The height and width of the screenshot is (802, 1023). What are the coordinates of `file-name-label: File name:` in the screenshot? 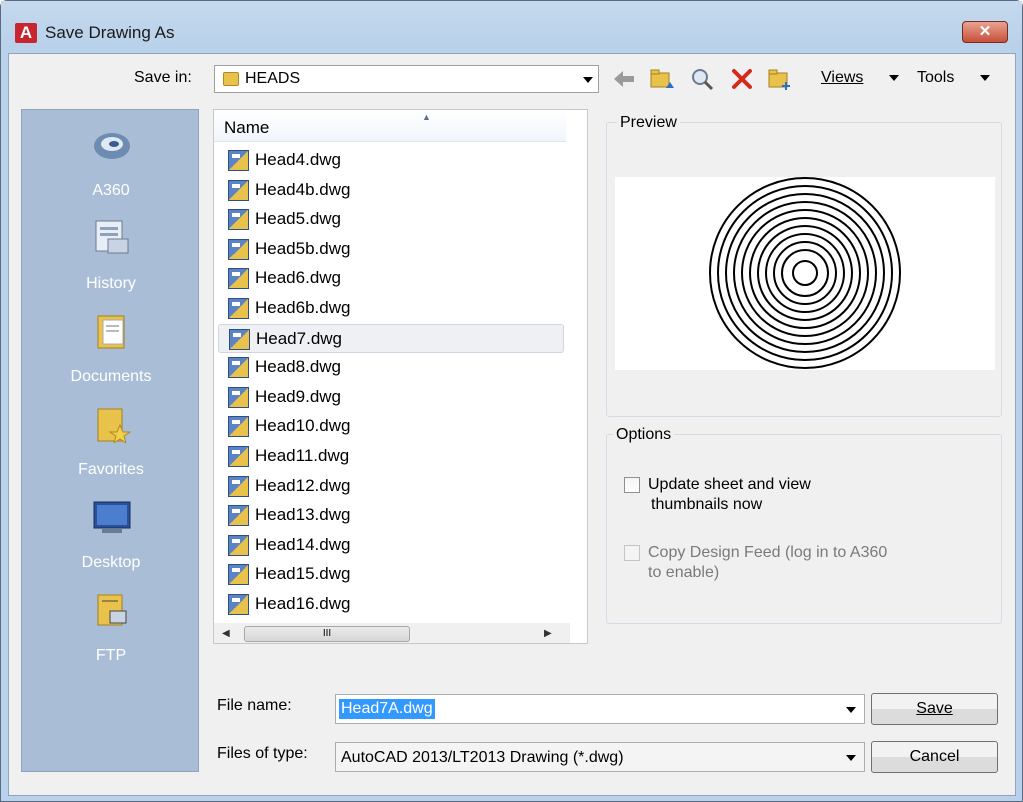 It's located at (254, 705).